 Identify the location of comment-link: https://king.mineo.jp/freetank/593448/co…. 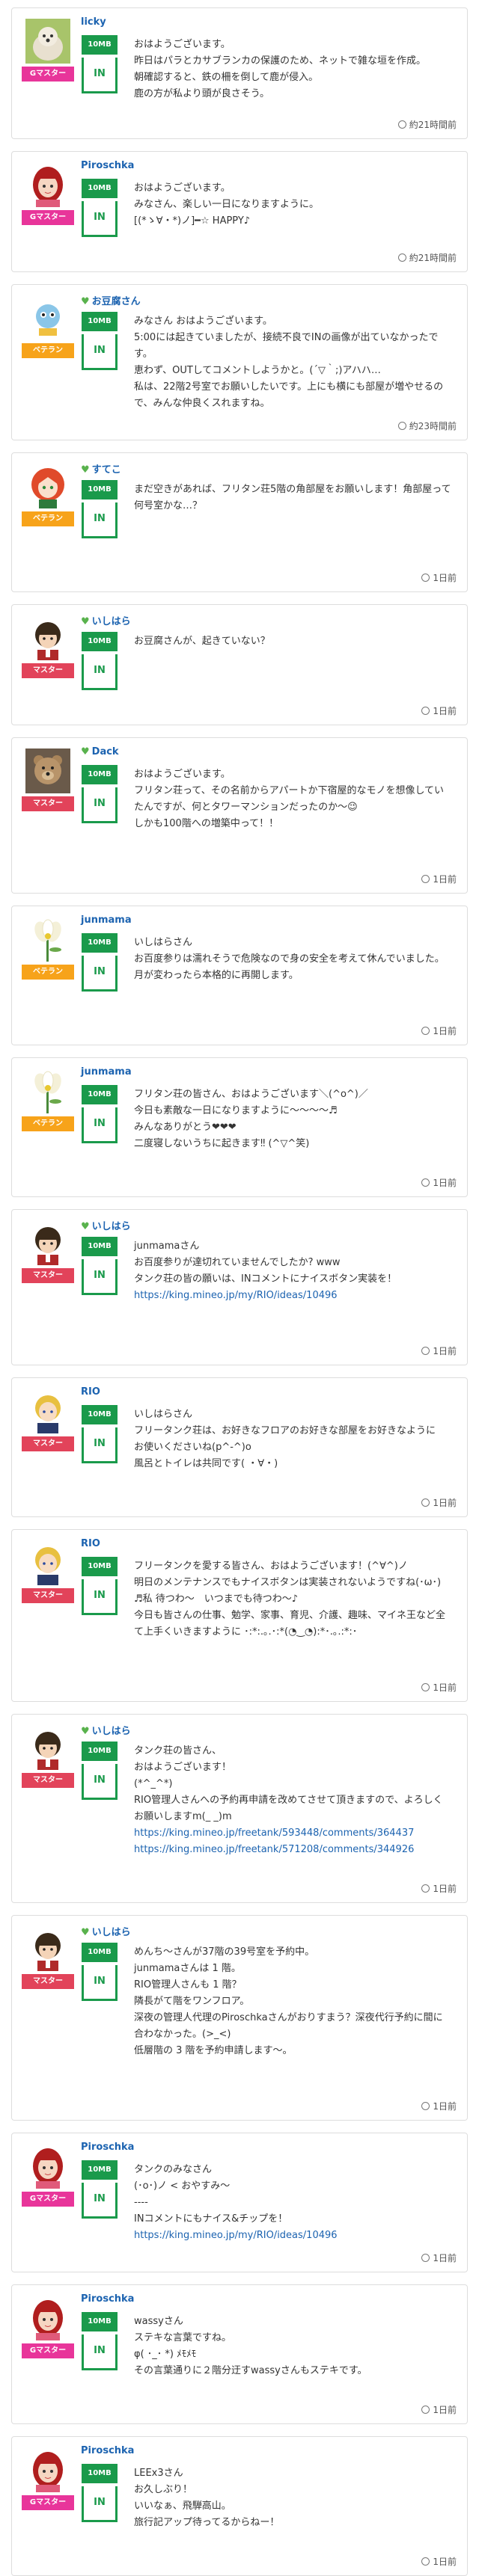
(293, 1833).